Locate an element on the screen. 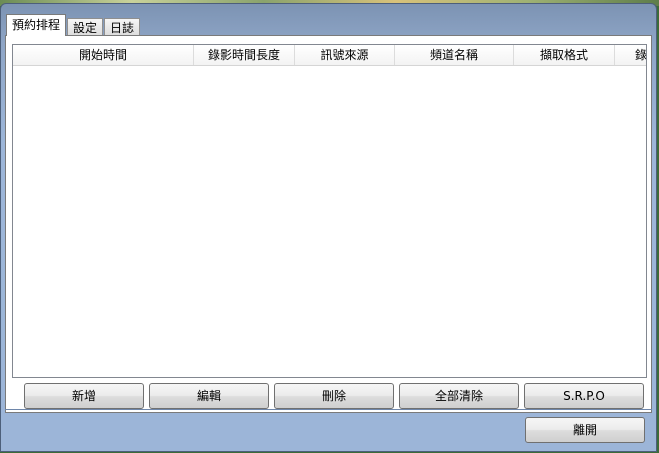 This screenshot has width=659, height=453. footer-divider is located at coordinates (328, 409).